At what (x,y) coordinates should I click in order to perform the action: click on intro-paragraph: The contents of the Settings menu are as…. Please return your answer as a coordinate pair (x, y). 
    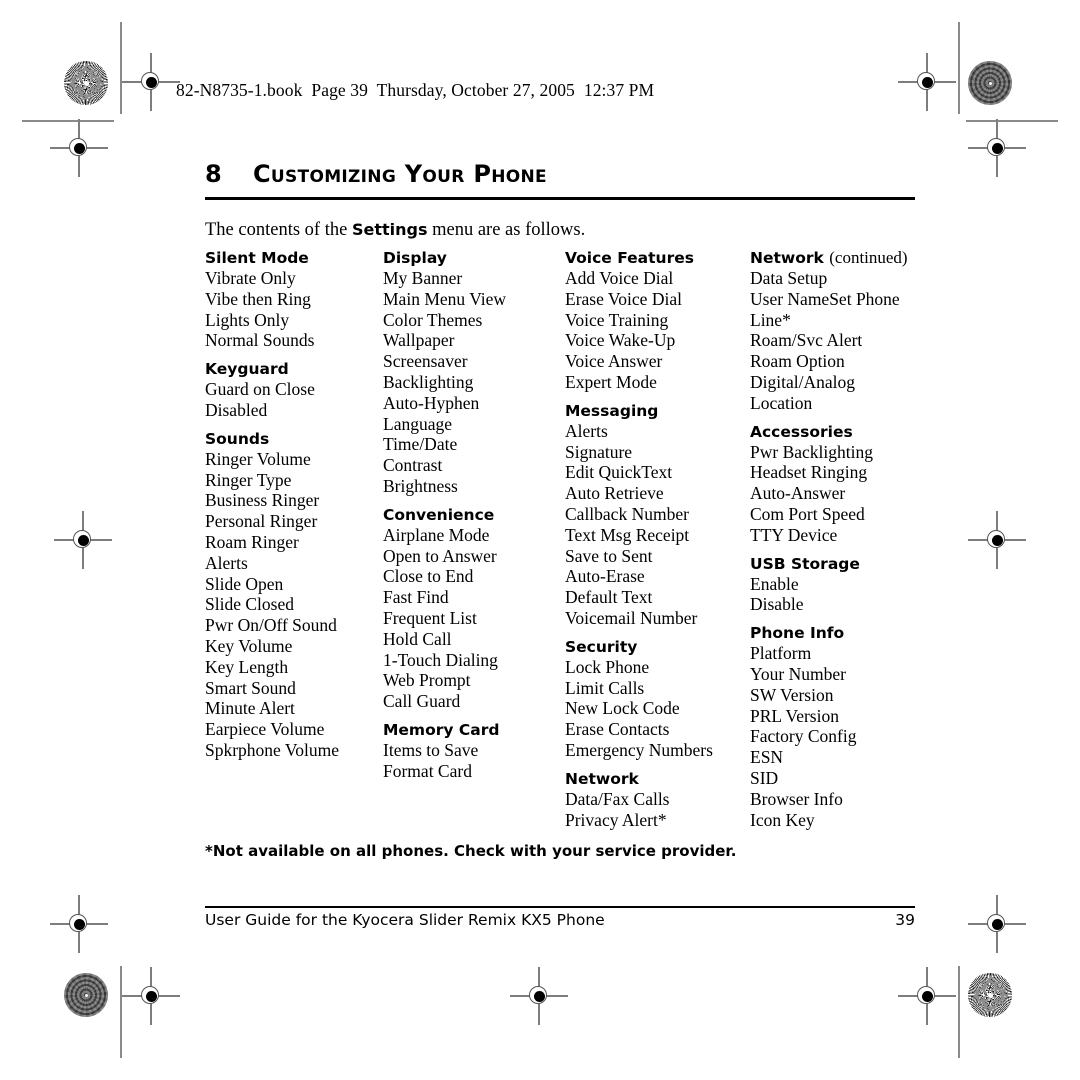
    Looking at the image, I should click on (395, 230).